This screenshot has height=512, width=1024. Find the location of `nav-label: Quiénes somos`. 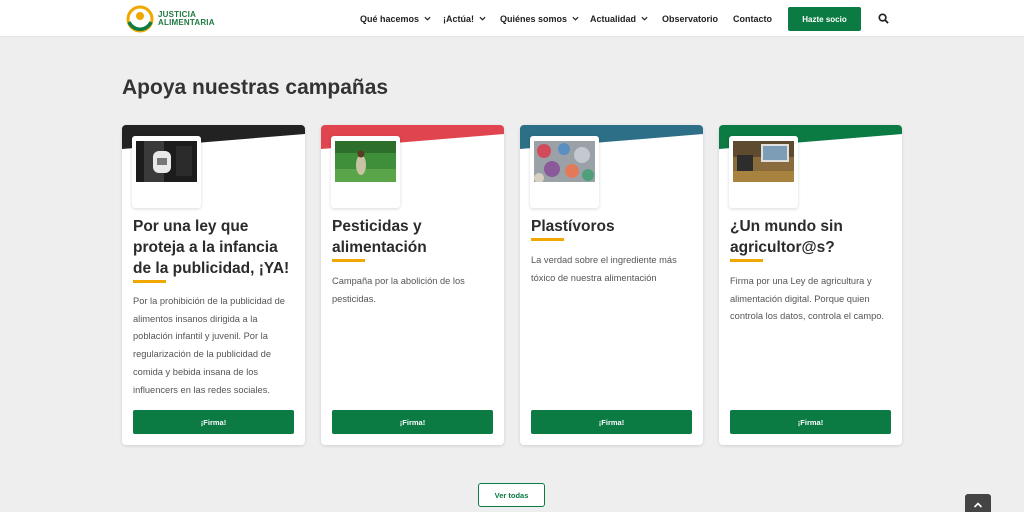

nav-label: Quiénes somos is located at coordinates (534, 18).